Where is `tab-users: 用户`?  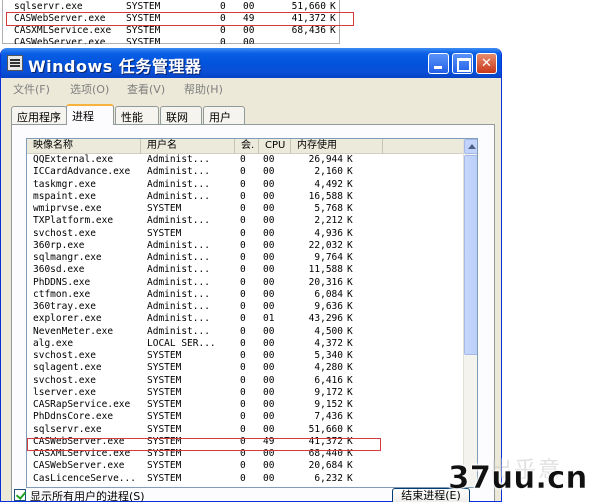 tab-users: 用户 is located at coordinates (224, 115).